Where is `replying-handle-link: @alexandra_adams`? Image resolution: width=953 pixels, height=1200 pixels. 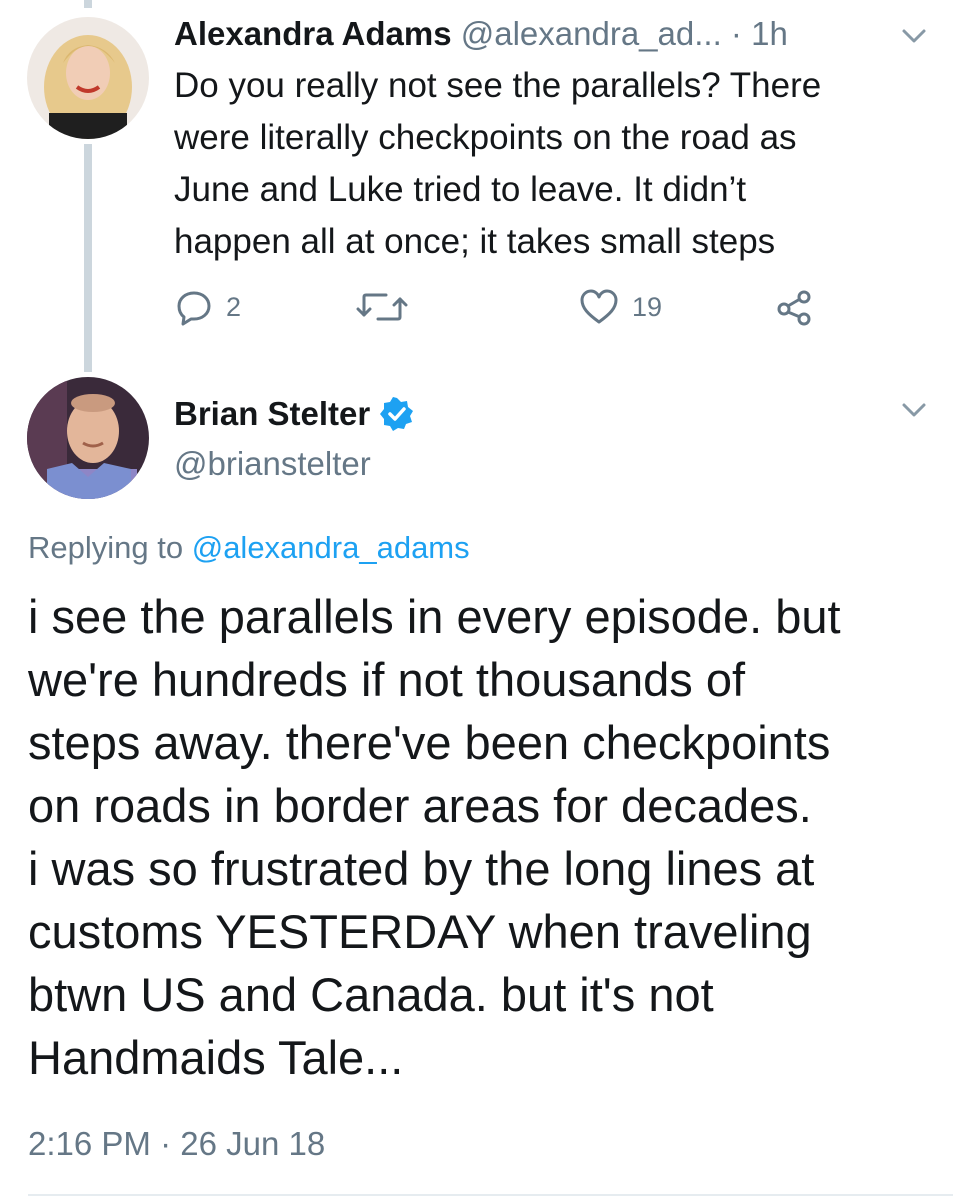 replying-handle-link: @alexandra_adams is located at coordinates (331, 547).